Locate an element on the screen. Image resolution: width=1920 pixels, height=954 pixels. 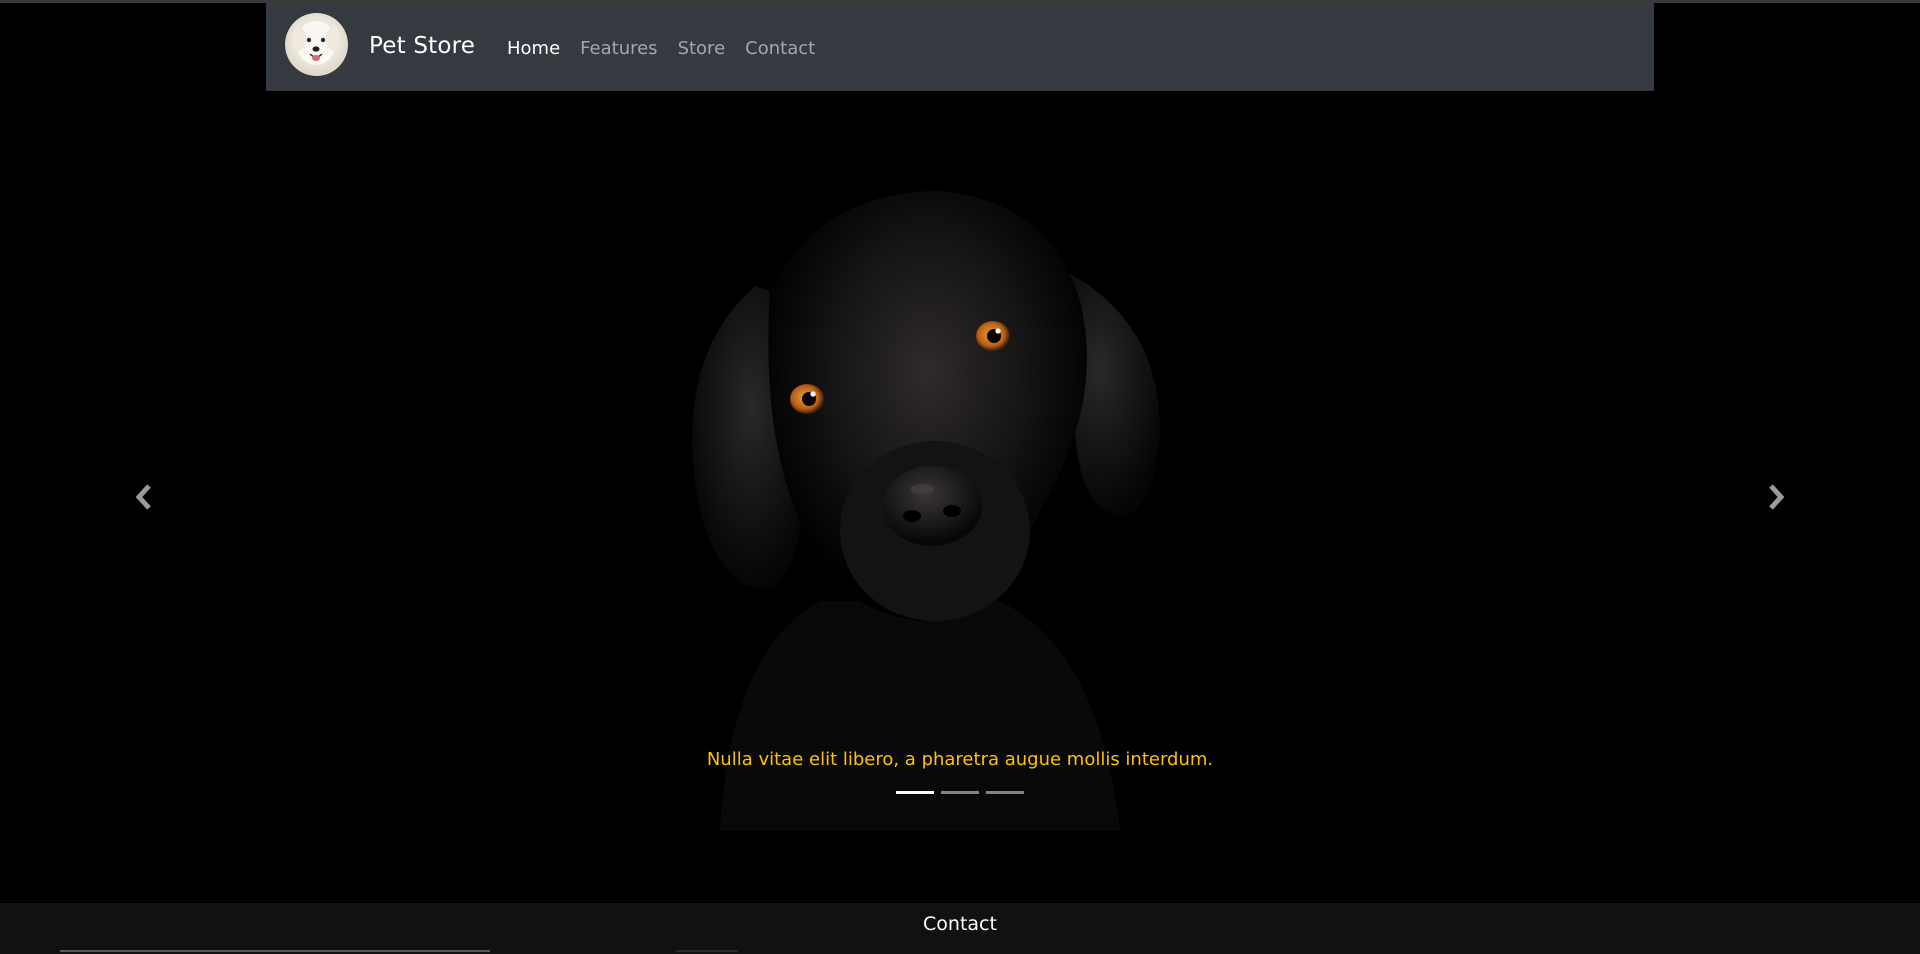
carousel-indicators is located at coordinates (960, 792).